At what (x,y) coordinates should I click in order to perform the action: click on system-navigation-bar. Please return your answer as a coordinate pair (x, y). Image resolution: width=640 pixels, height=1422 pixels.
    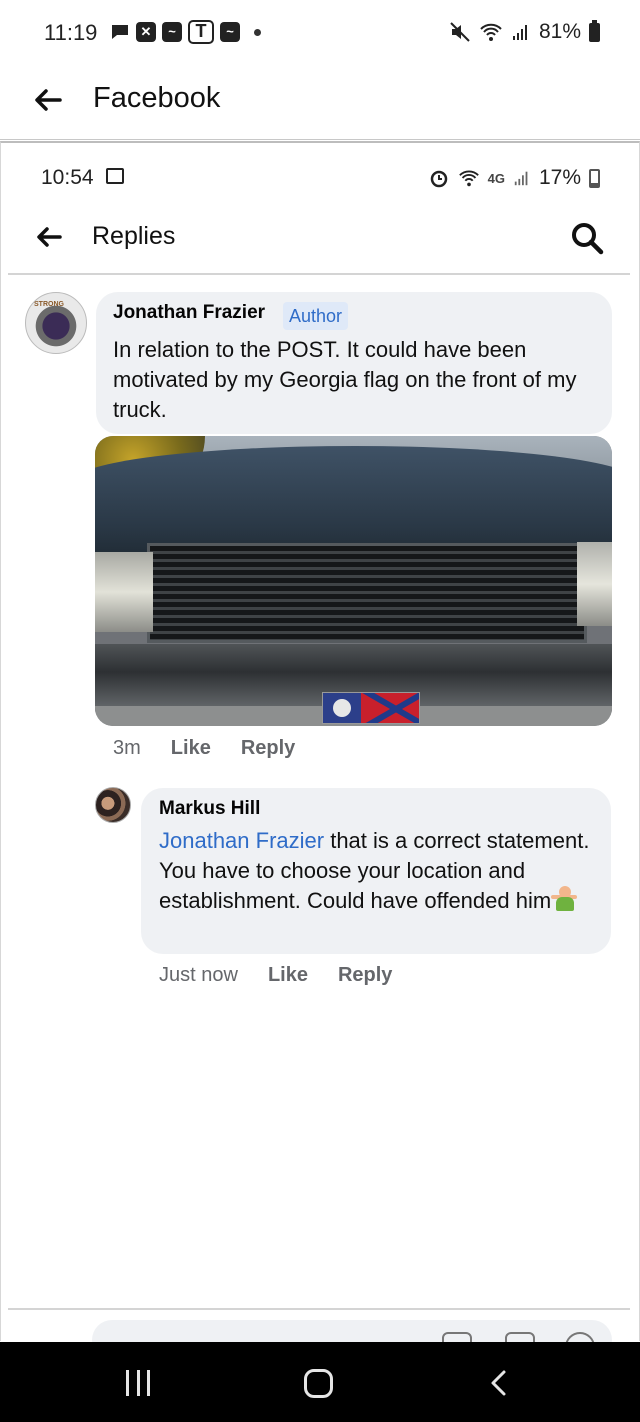
    Looking at the image, I should click on (320, 1382).